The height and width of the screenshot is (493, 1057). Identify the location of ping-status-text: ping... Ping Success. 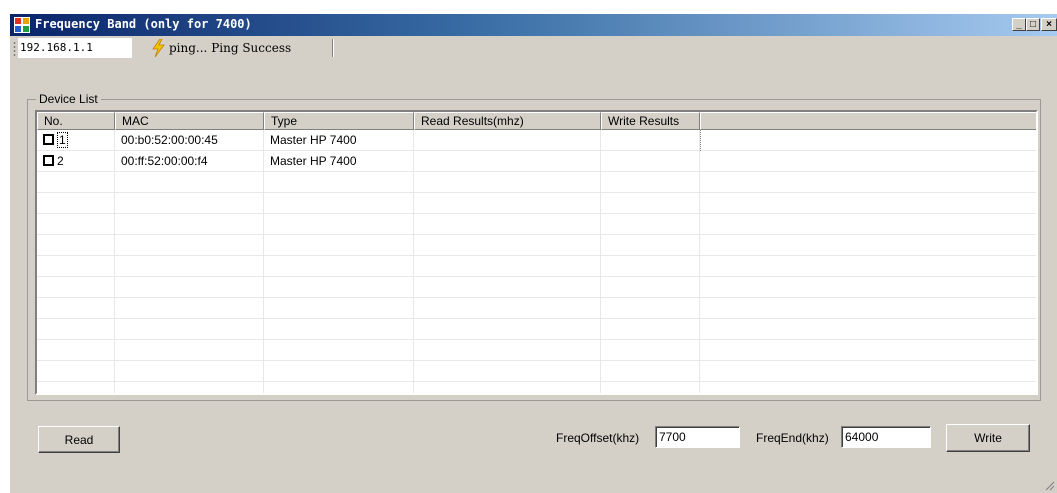
(230, 48).